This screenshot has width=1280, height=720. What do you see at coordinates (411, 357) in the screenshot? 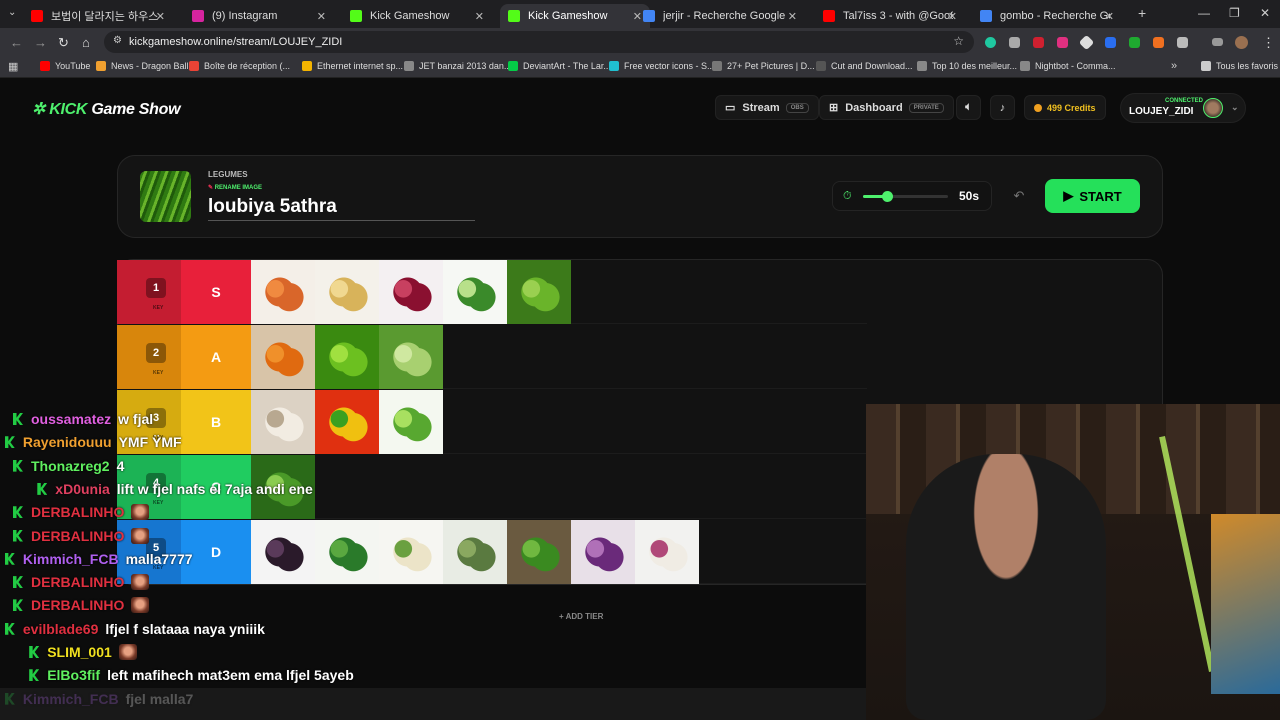
I see `broad-beans-image` at bounding box center [411, 357].